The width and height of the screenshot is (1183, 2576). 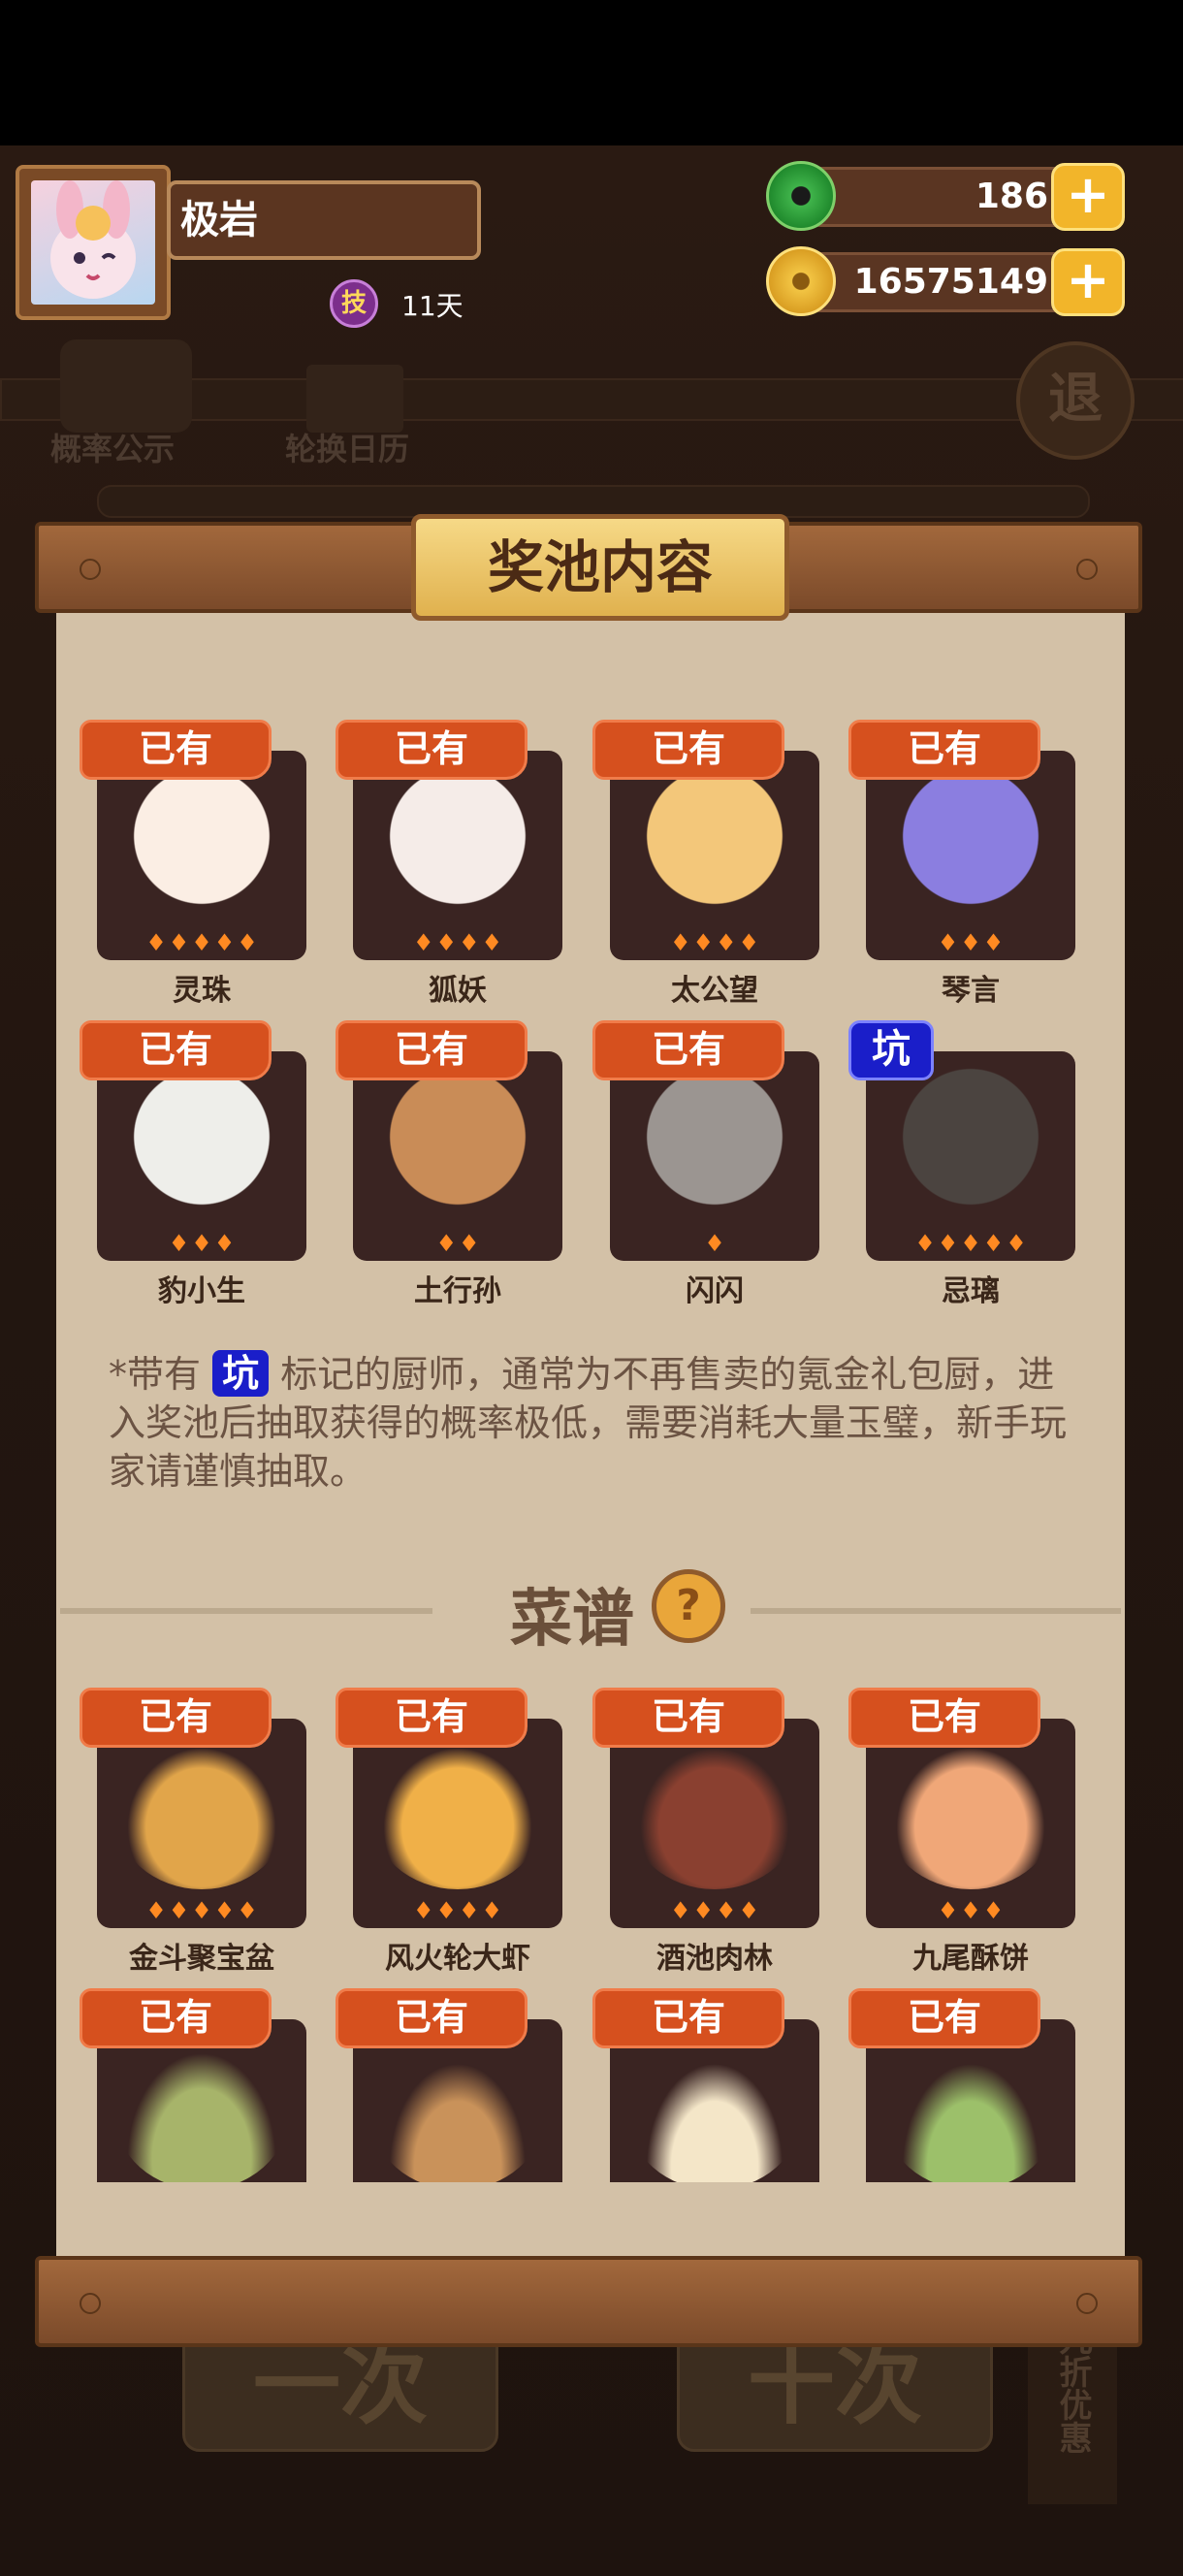 I want to click on keng-tag: 坑, so click(x=241, y=1373).